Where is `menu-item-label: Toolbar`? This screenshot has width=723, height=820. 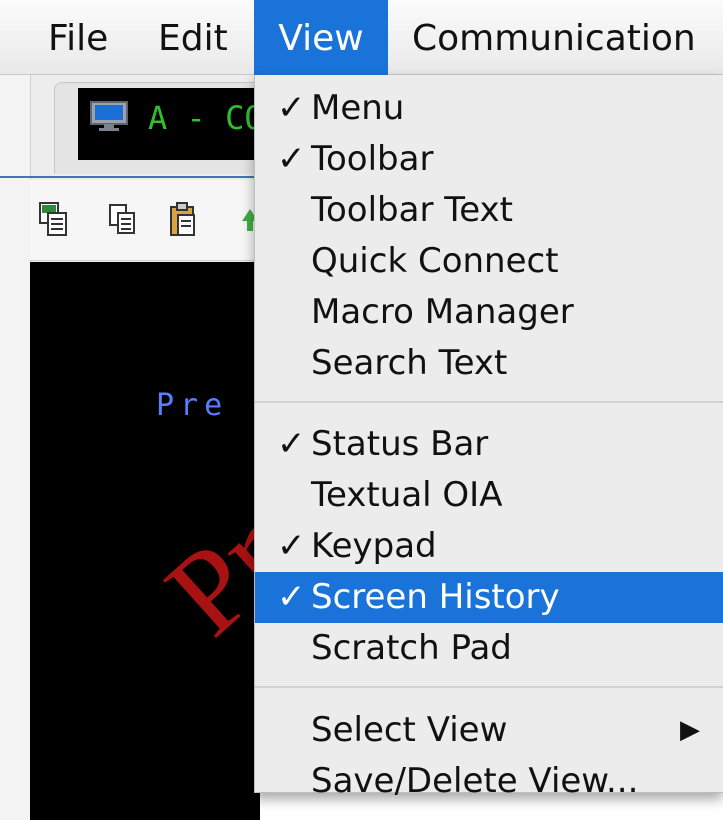 menu-item-label: Toolbar is located at coordinates (372, 159).